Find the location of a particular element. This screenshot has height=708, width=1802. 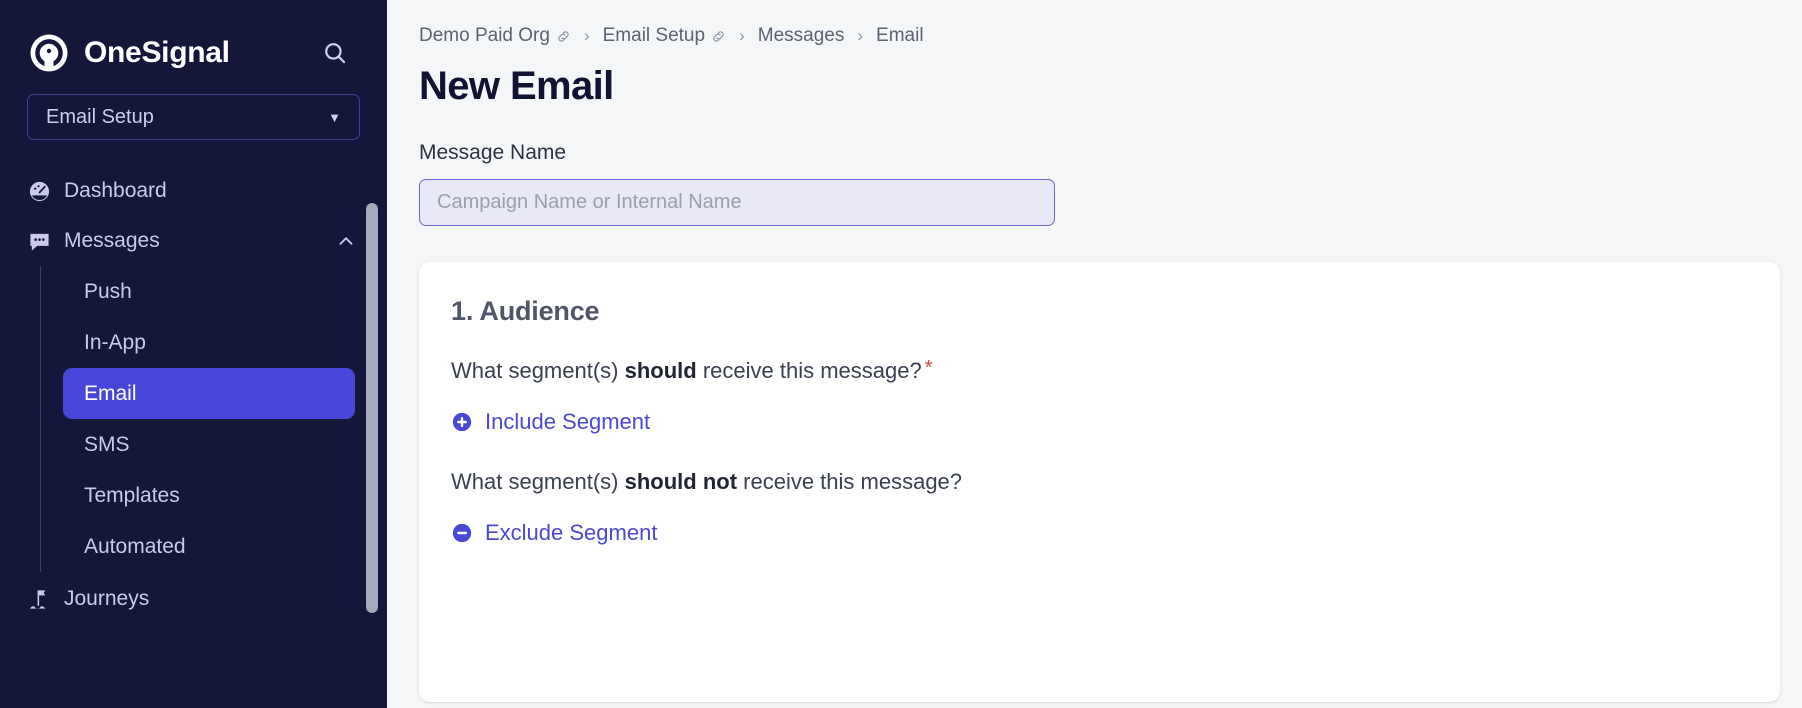

breadcrumb-item-org: Demo Paid Org is located at coordinates (495, 36).